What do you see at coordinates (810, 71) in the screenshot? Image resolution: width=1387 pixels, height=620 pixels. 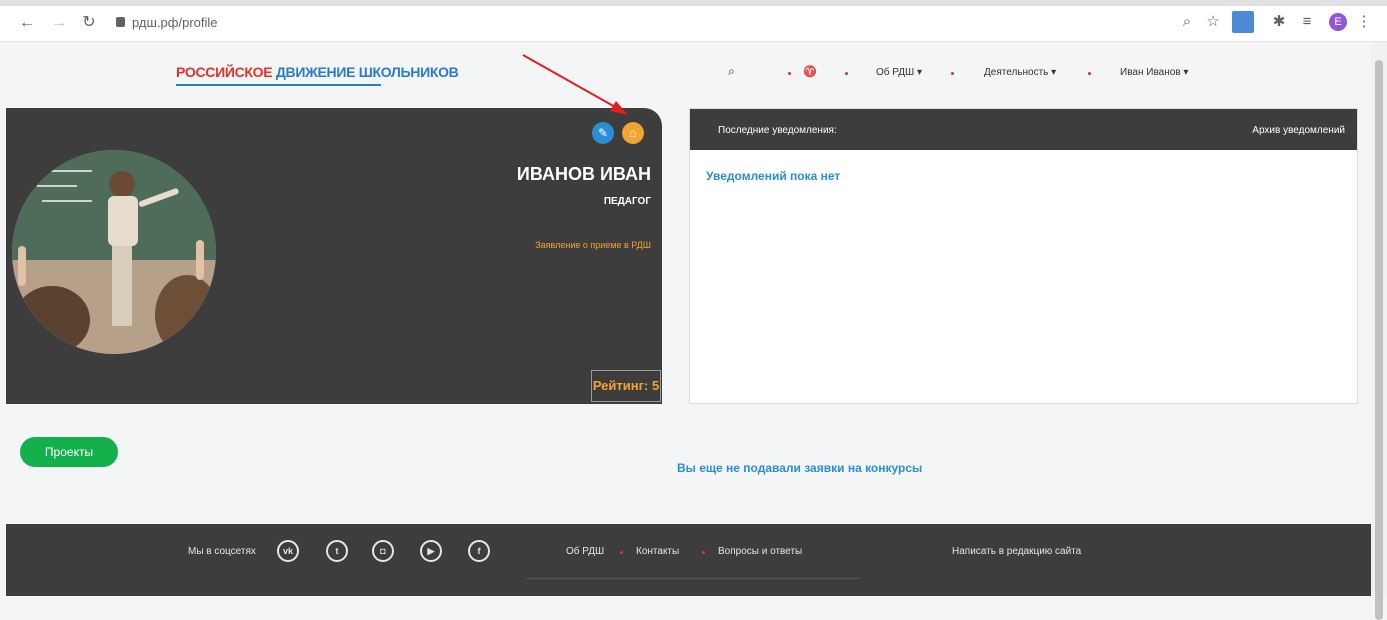 I see `accessibility-icon: ♈` at bounding box center [810, 71].